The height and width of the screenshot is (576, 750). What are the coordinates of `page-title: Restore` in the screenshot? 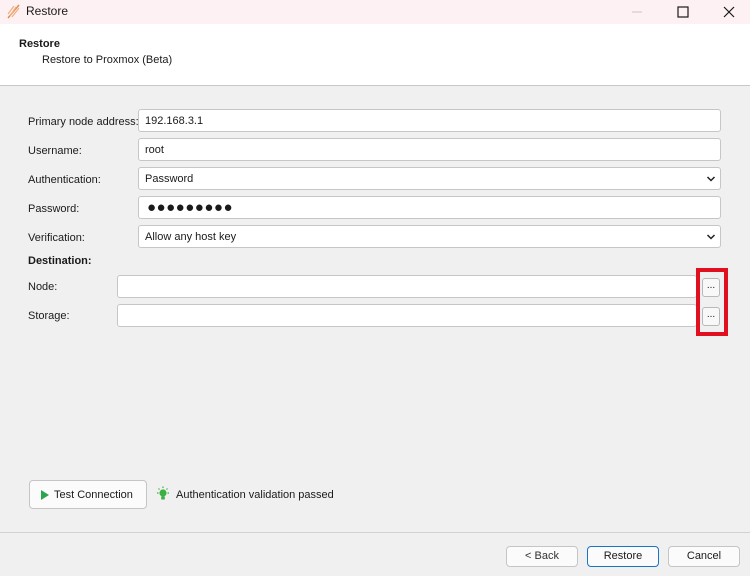 It's located at (39, 44).